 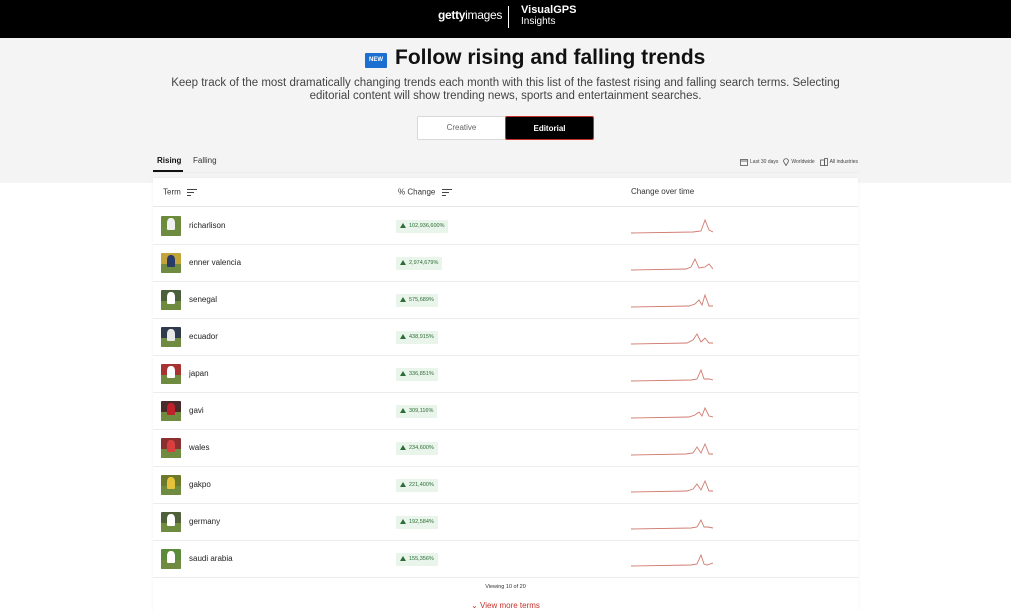 I want to click on term-label: saudi arabia, so click(x=211, y=558).